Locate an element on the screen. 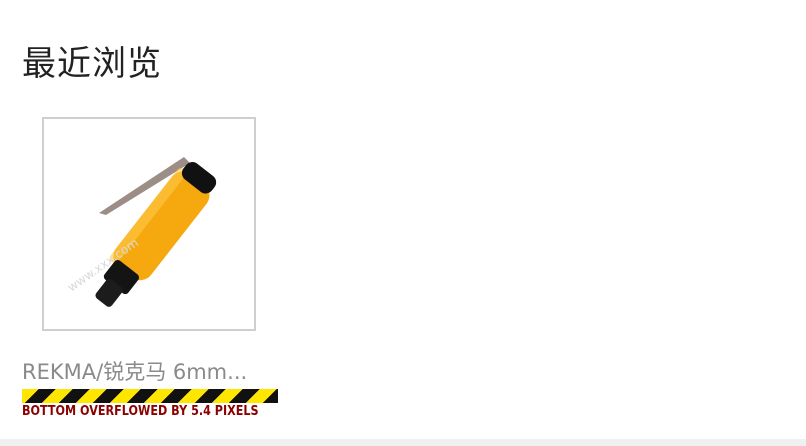 This screenshot has height=446, width=806. overflow-warning-text: BOTTOM OVERFLOWED BY 5.4 PIXELS is located at coordinates (140, 411).